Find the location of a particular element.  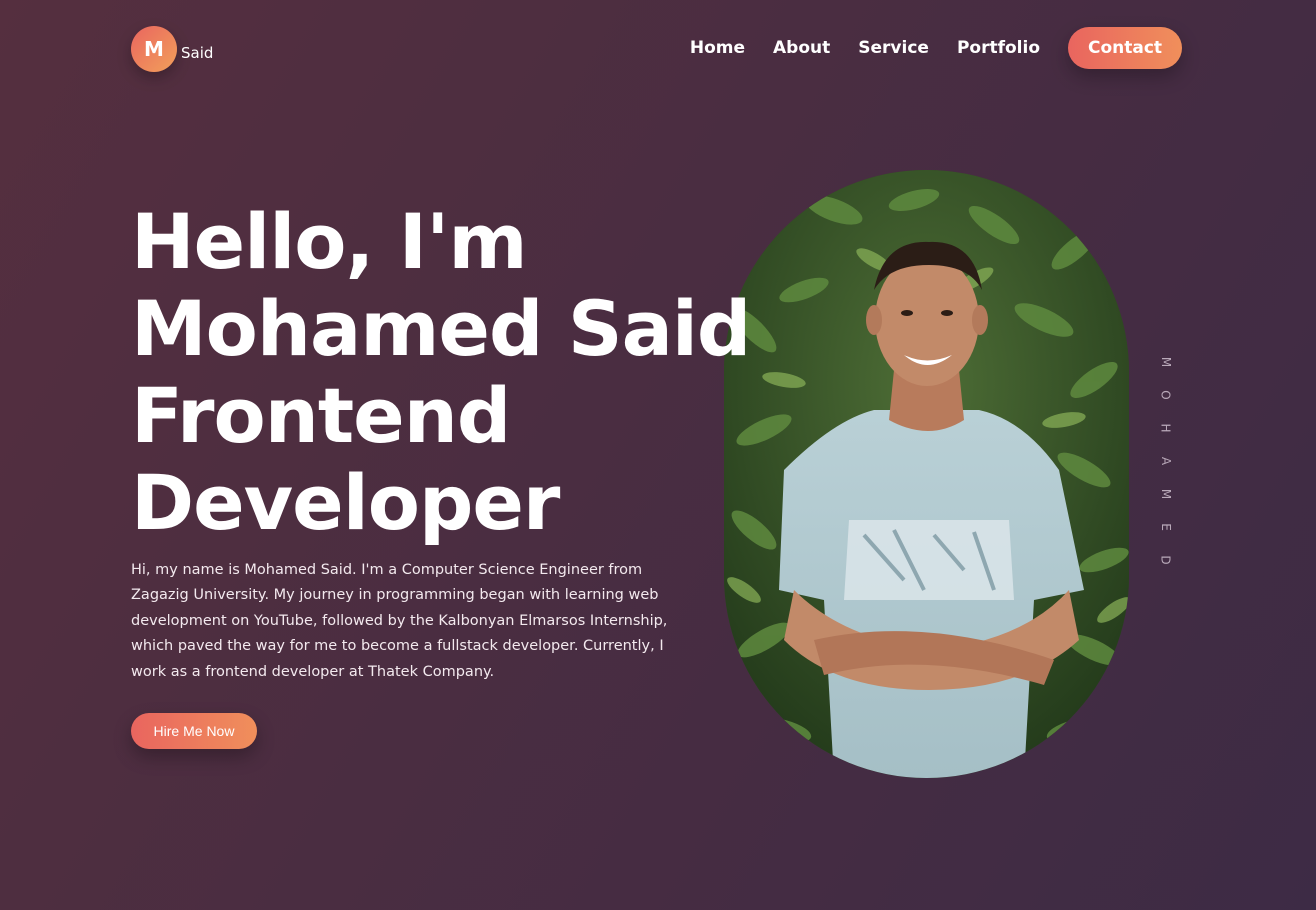

vertical-letter: E is located at coordinates (1166, 527).